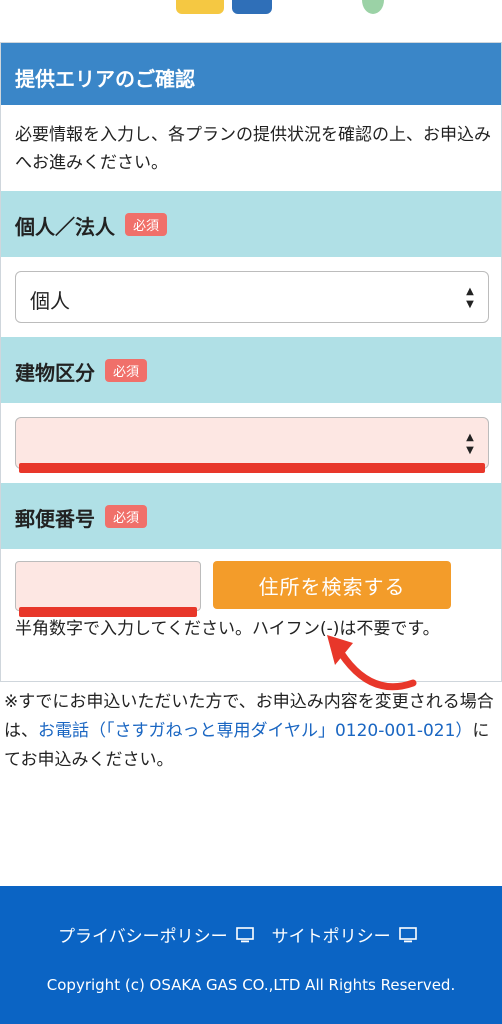 The height and width of the screenshot is (1024, 502). What do you see at coordinates (251, 370) in the screenshot?
I see `section-building-type: 建物区分 必須` at bounding box center [251, 370].